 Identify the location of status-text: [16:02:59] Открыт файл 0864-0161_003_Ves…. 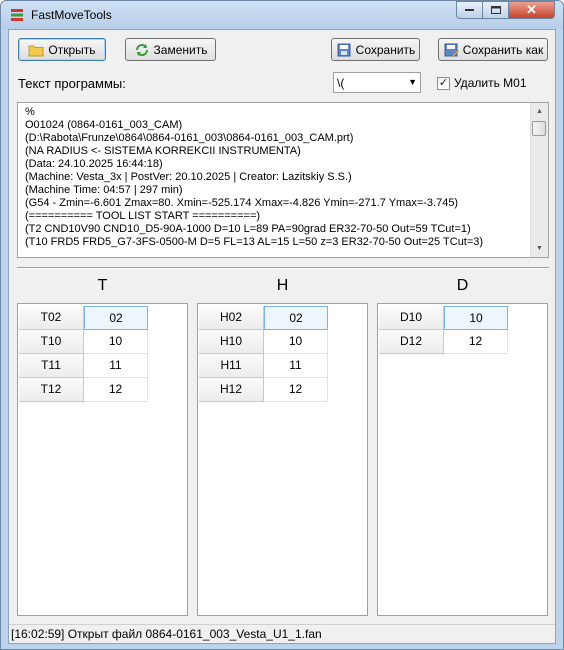
(166, 634).